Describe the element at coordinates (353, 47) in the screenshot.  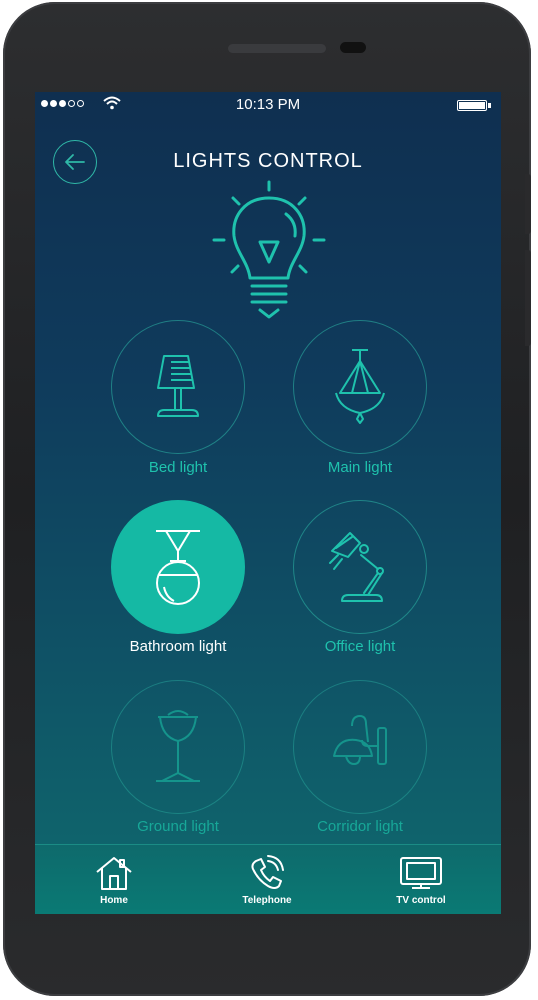
I see `front-camera` at that location.